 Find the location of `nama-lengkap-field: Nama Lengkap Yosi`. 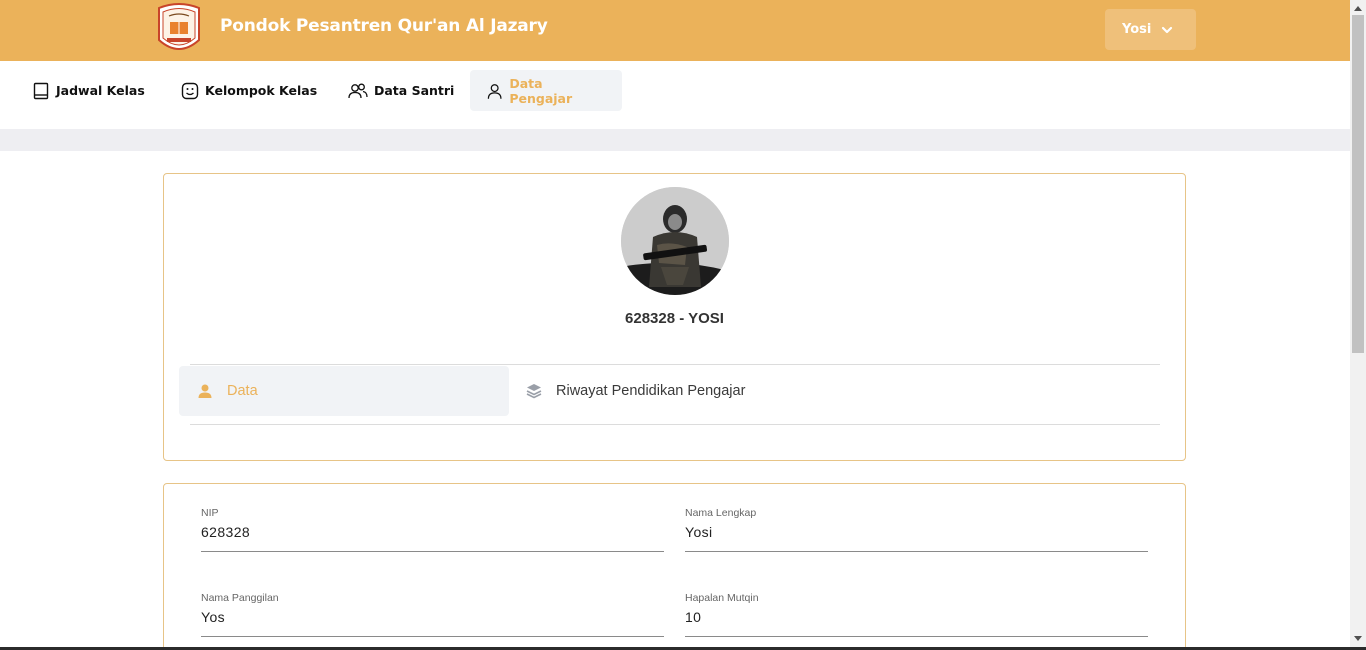

nama-lengkap-field: Nama Lengkap Yosi is located at coordinates (916, 529).